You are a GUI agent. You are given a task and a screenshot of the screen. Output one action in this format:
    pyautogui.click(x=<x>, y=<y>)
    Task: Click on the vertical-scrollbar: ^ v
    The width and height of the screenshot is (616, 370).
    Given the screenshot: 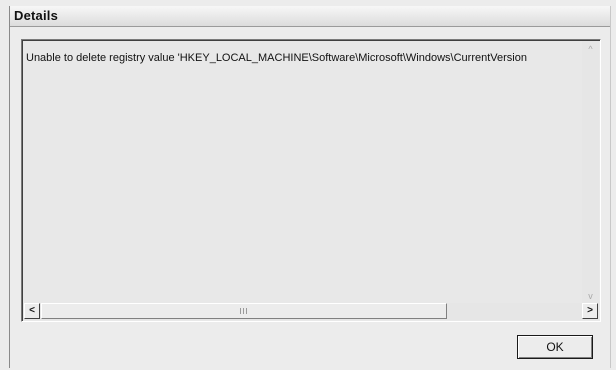 What is the action you would take?
    pyautogui.click(x=590, y=173)
    